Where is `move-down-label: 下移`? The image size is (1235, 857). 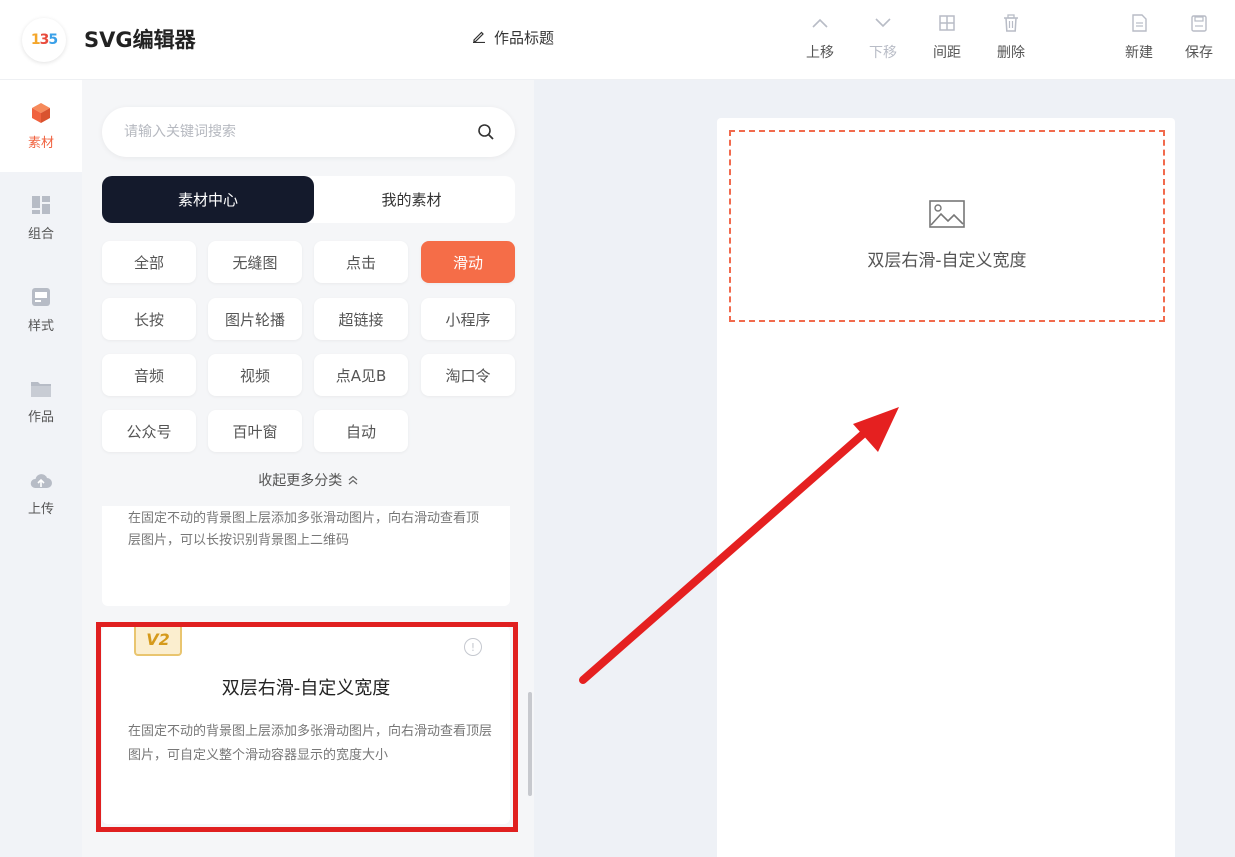 move-down-label: 下移 is located at coordinates (883, 53).